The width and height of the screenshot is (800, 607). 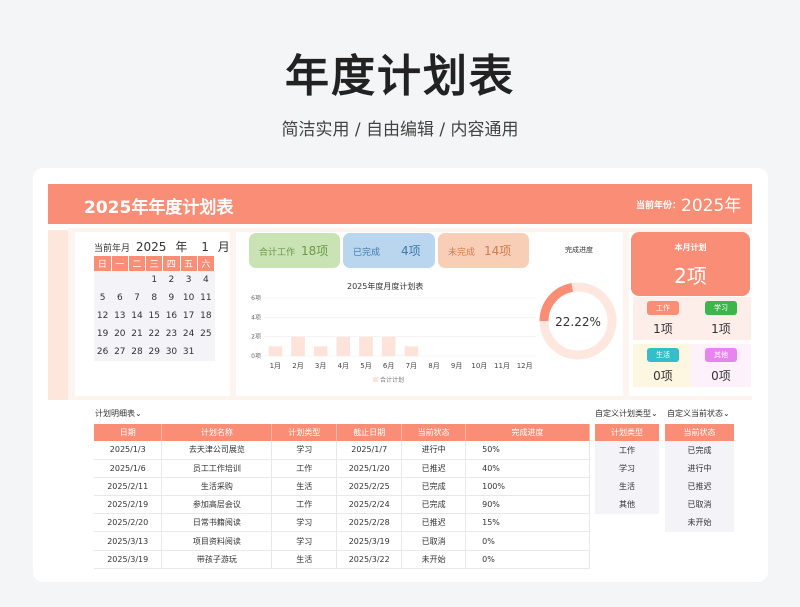 I want to click on calendar-day: 27, so click(x=120, y=352).